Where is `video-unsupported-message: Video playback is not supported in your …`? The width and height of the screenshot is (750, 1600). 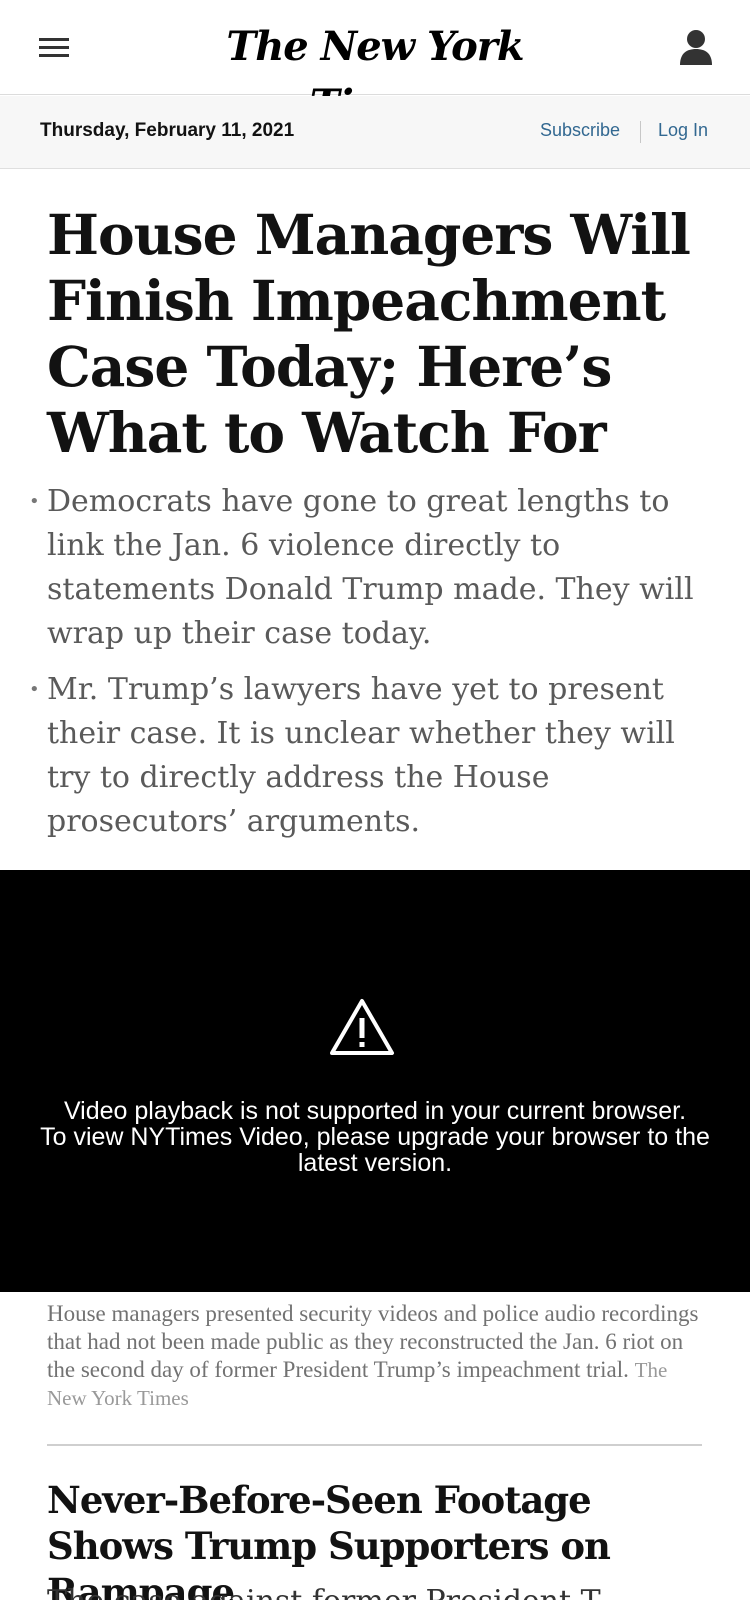 video-unsupported-message: Video playback is not supported in your … is located at coordinates (375, 1137).